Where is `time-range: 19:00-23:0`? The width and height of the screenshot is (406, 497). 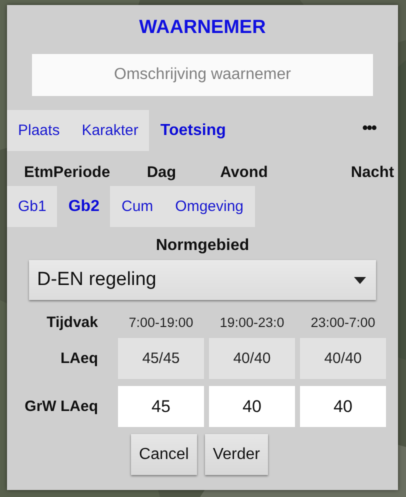
time-range: 19:00-23:0 is located at coordinates (252, 322).